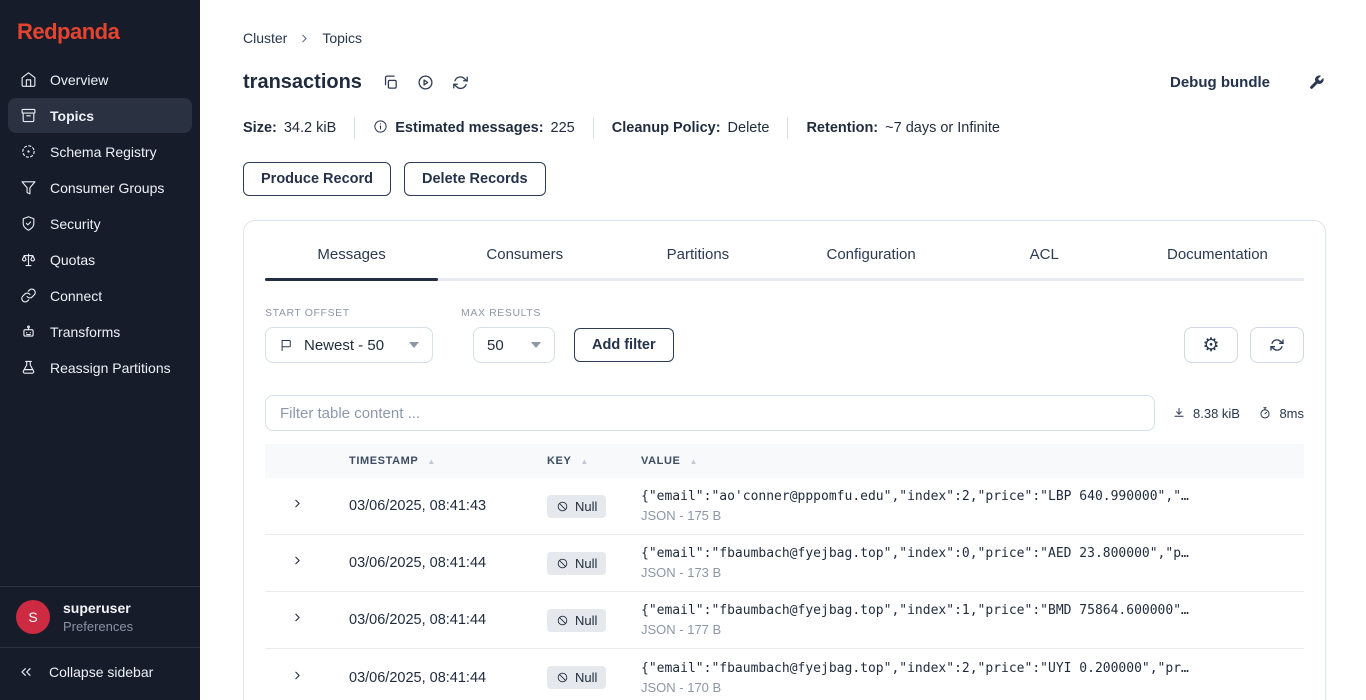 The width and height of the screenshot is (1366, 700). What do you see at coordinates (495, 345) in the screenshot?
I see `max-results-value: 50` at bounding box center [495, 345].